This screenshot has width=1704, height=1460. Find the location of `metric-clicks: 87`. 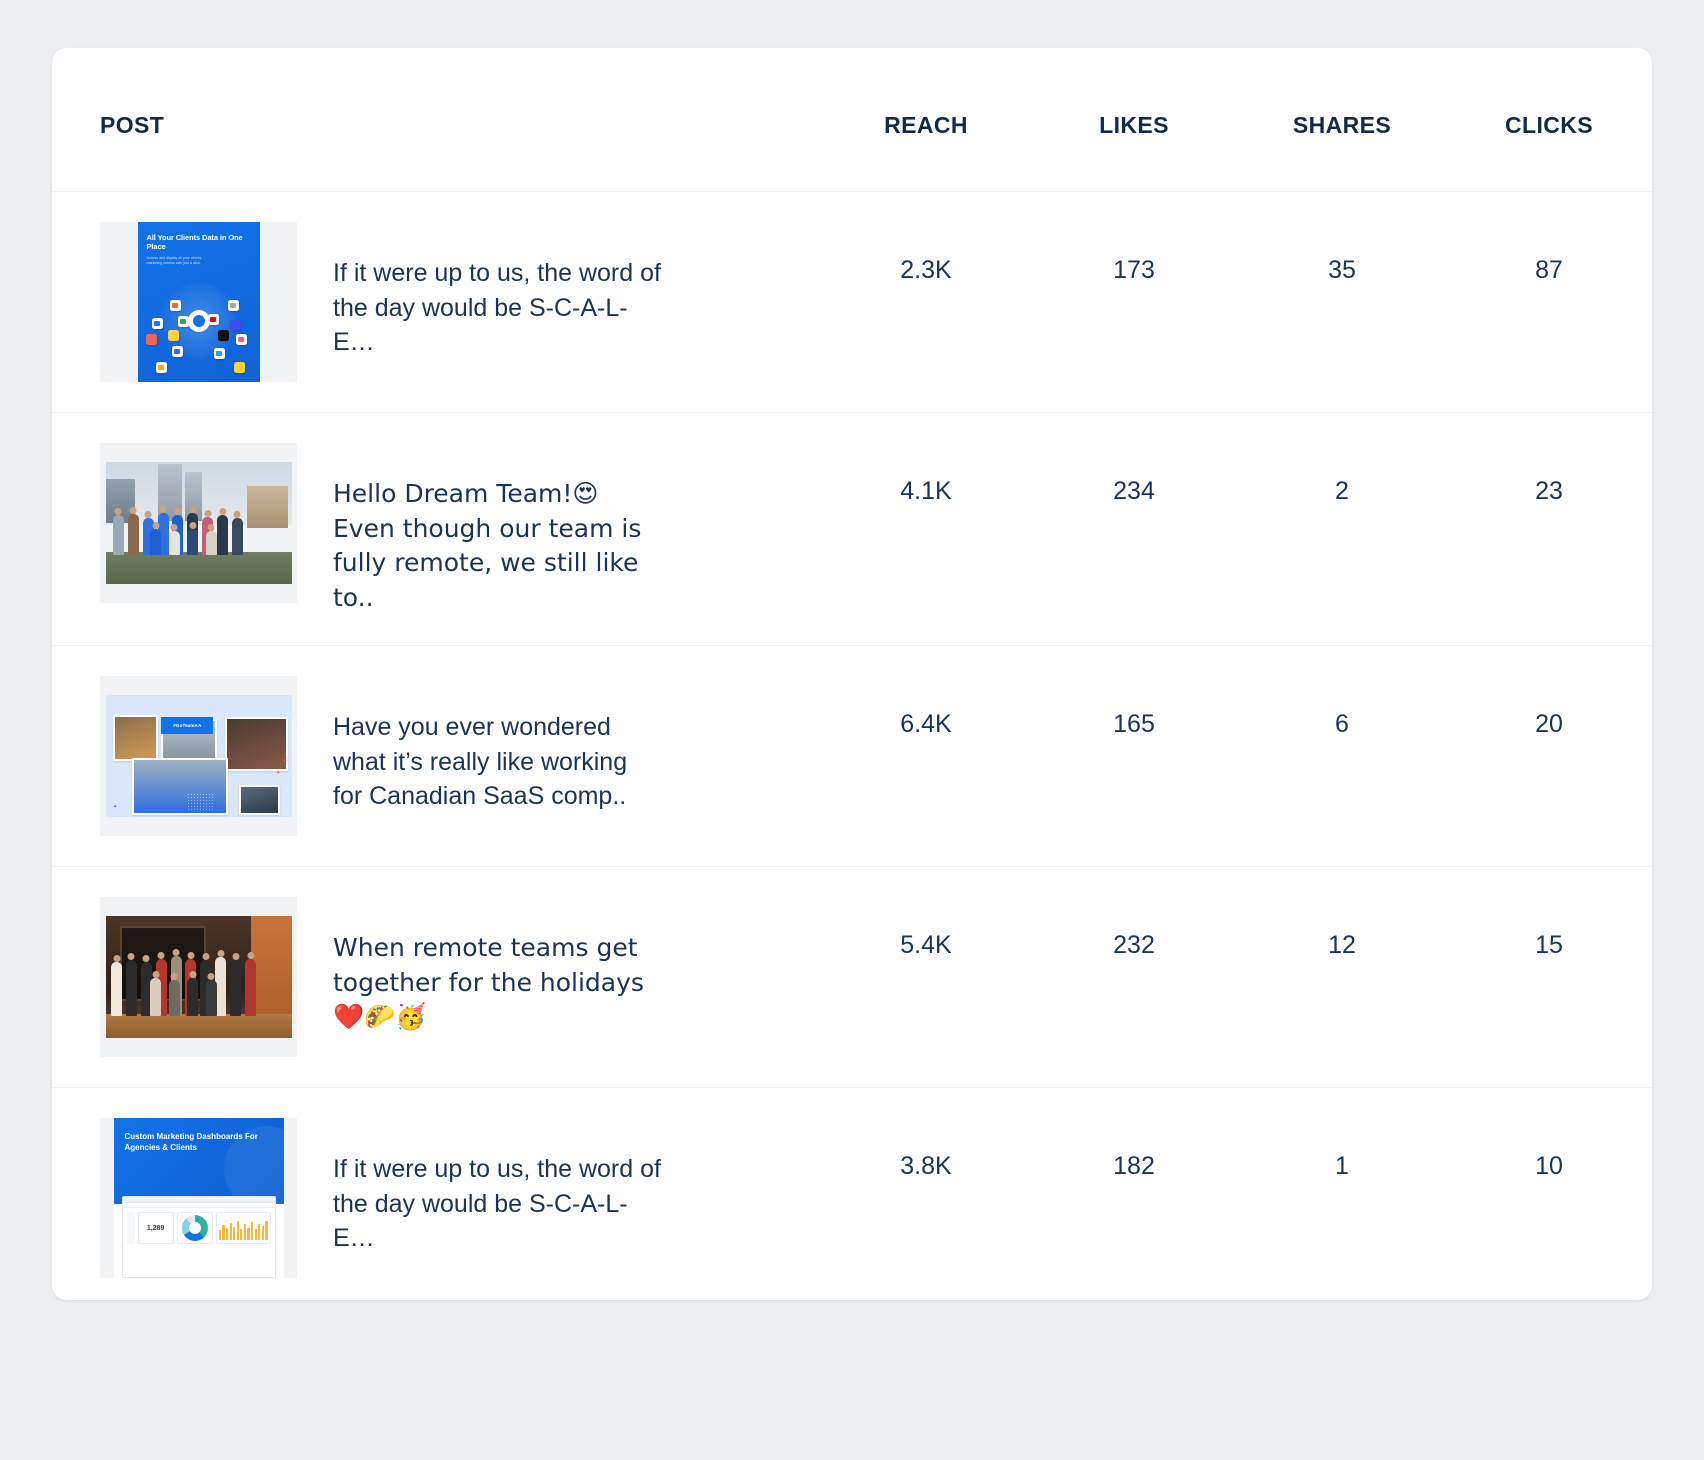

metric-clicks: 87 is located at coordinates (1549, 270).